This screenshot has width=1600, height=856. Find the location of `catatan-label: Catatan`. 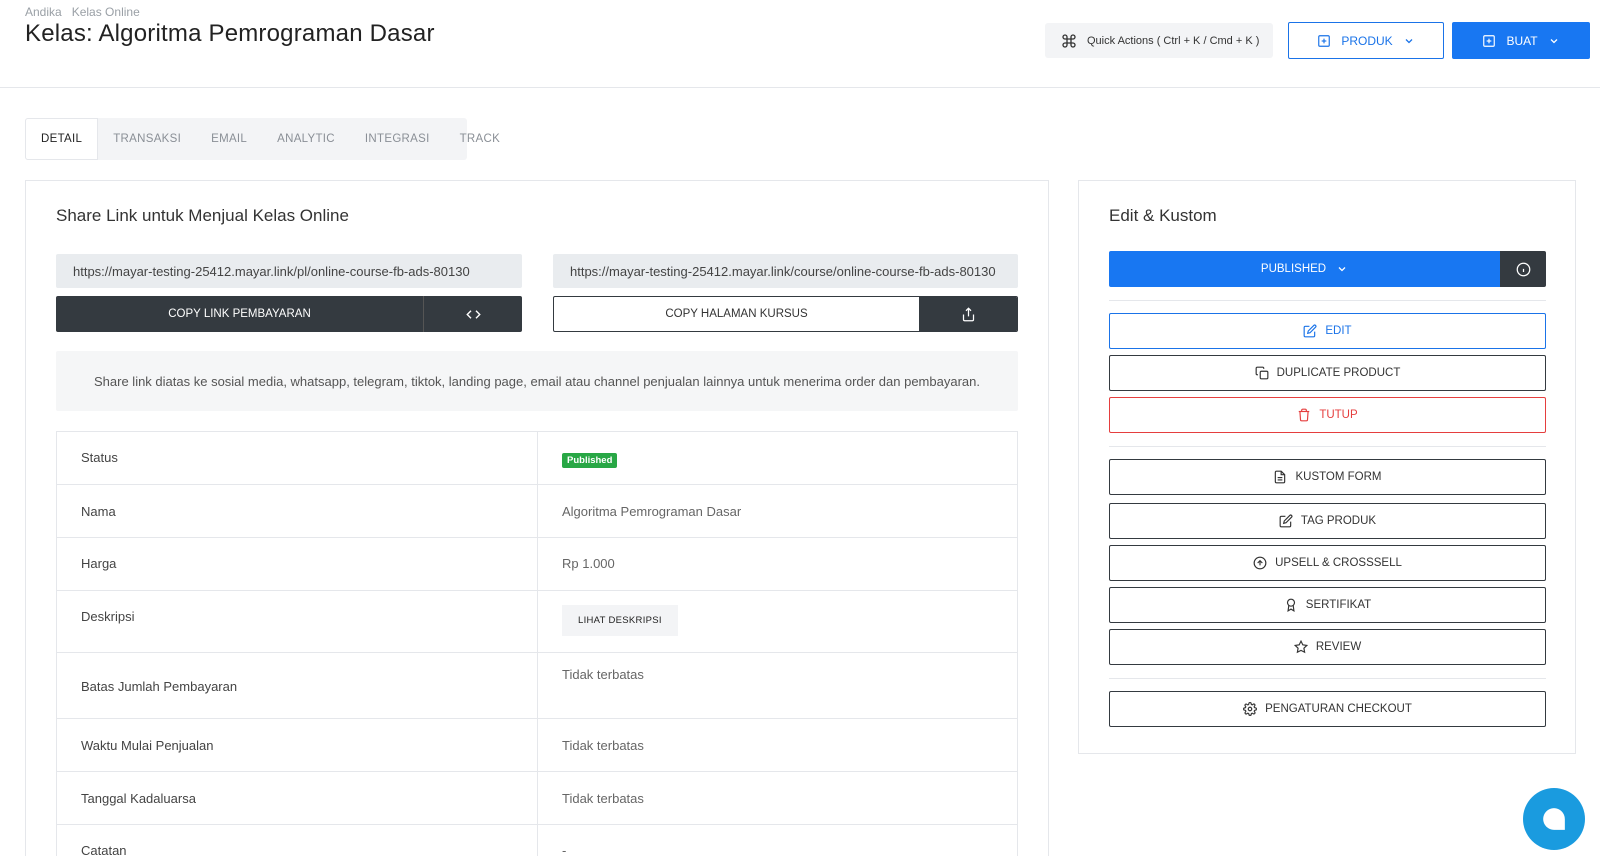

catatan-label: Catatan is located at coordinates (297, 840).